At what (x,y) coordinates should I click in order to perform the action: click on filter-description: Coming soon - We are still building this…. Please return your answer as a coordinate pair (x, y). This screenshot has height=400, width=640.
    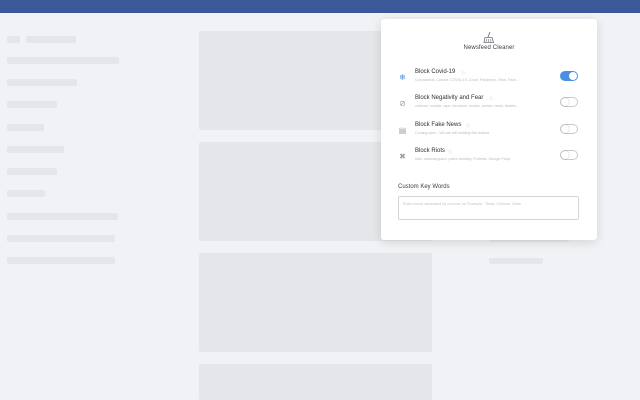
    Looking at the image, I should click on (452, 133).